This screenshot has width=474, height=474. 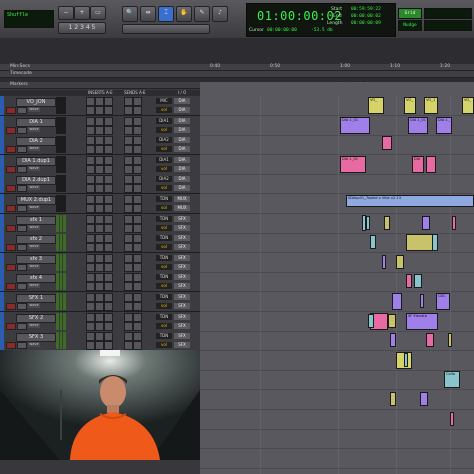 What do you see at coordinates (410, 13) in the screenshot?
I see `grid-button: Grid` at bounding box center [410, 13].